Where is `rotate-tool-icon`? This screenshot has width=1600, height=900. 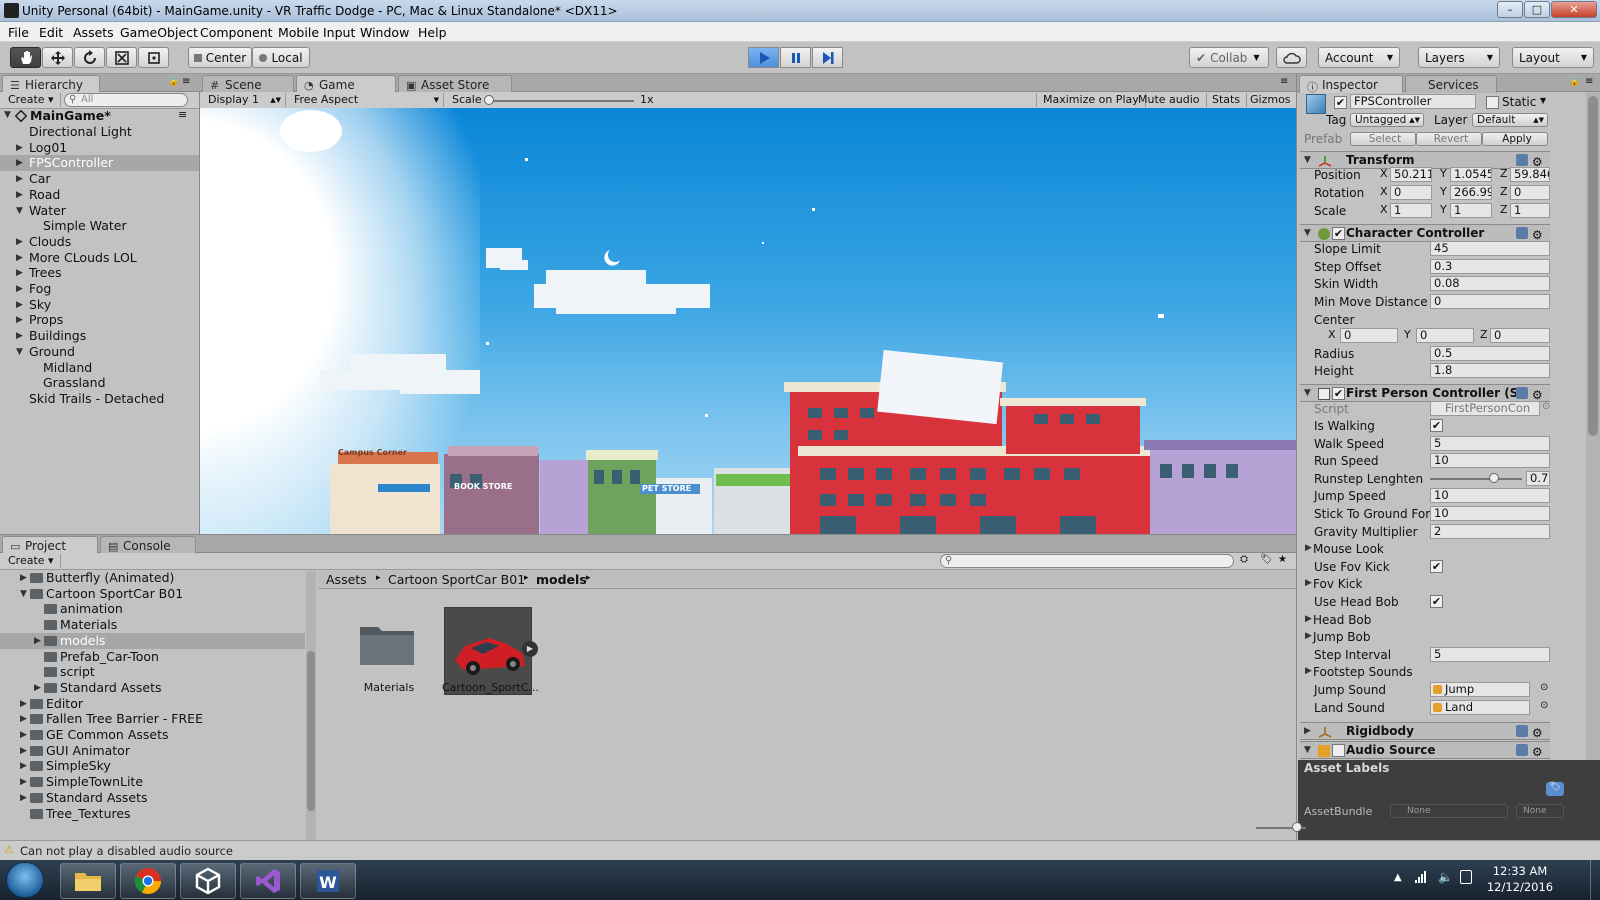
rotate-tool-icon is located at coordinates (89, 57).